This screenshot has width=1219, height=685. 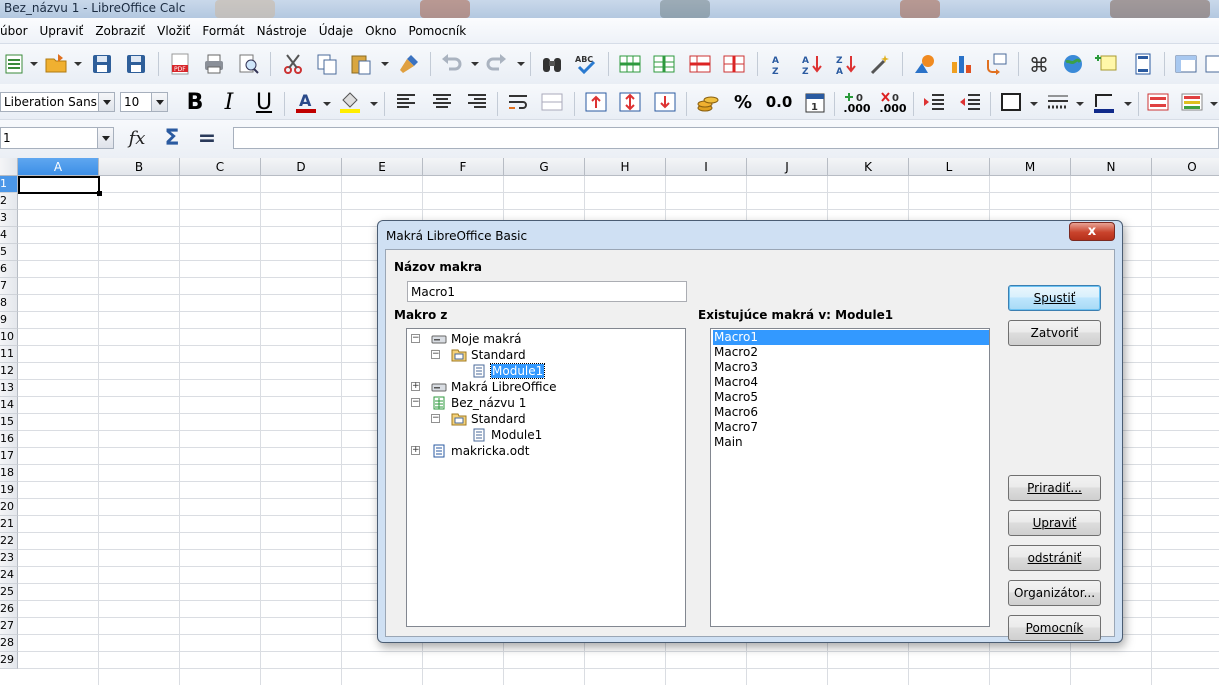 What do you see at coordinates (630, 64) in the screenshot?
I see `insert-rows-button` at bounding box center [630, 64].